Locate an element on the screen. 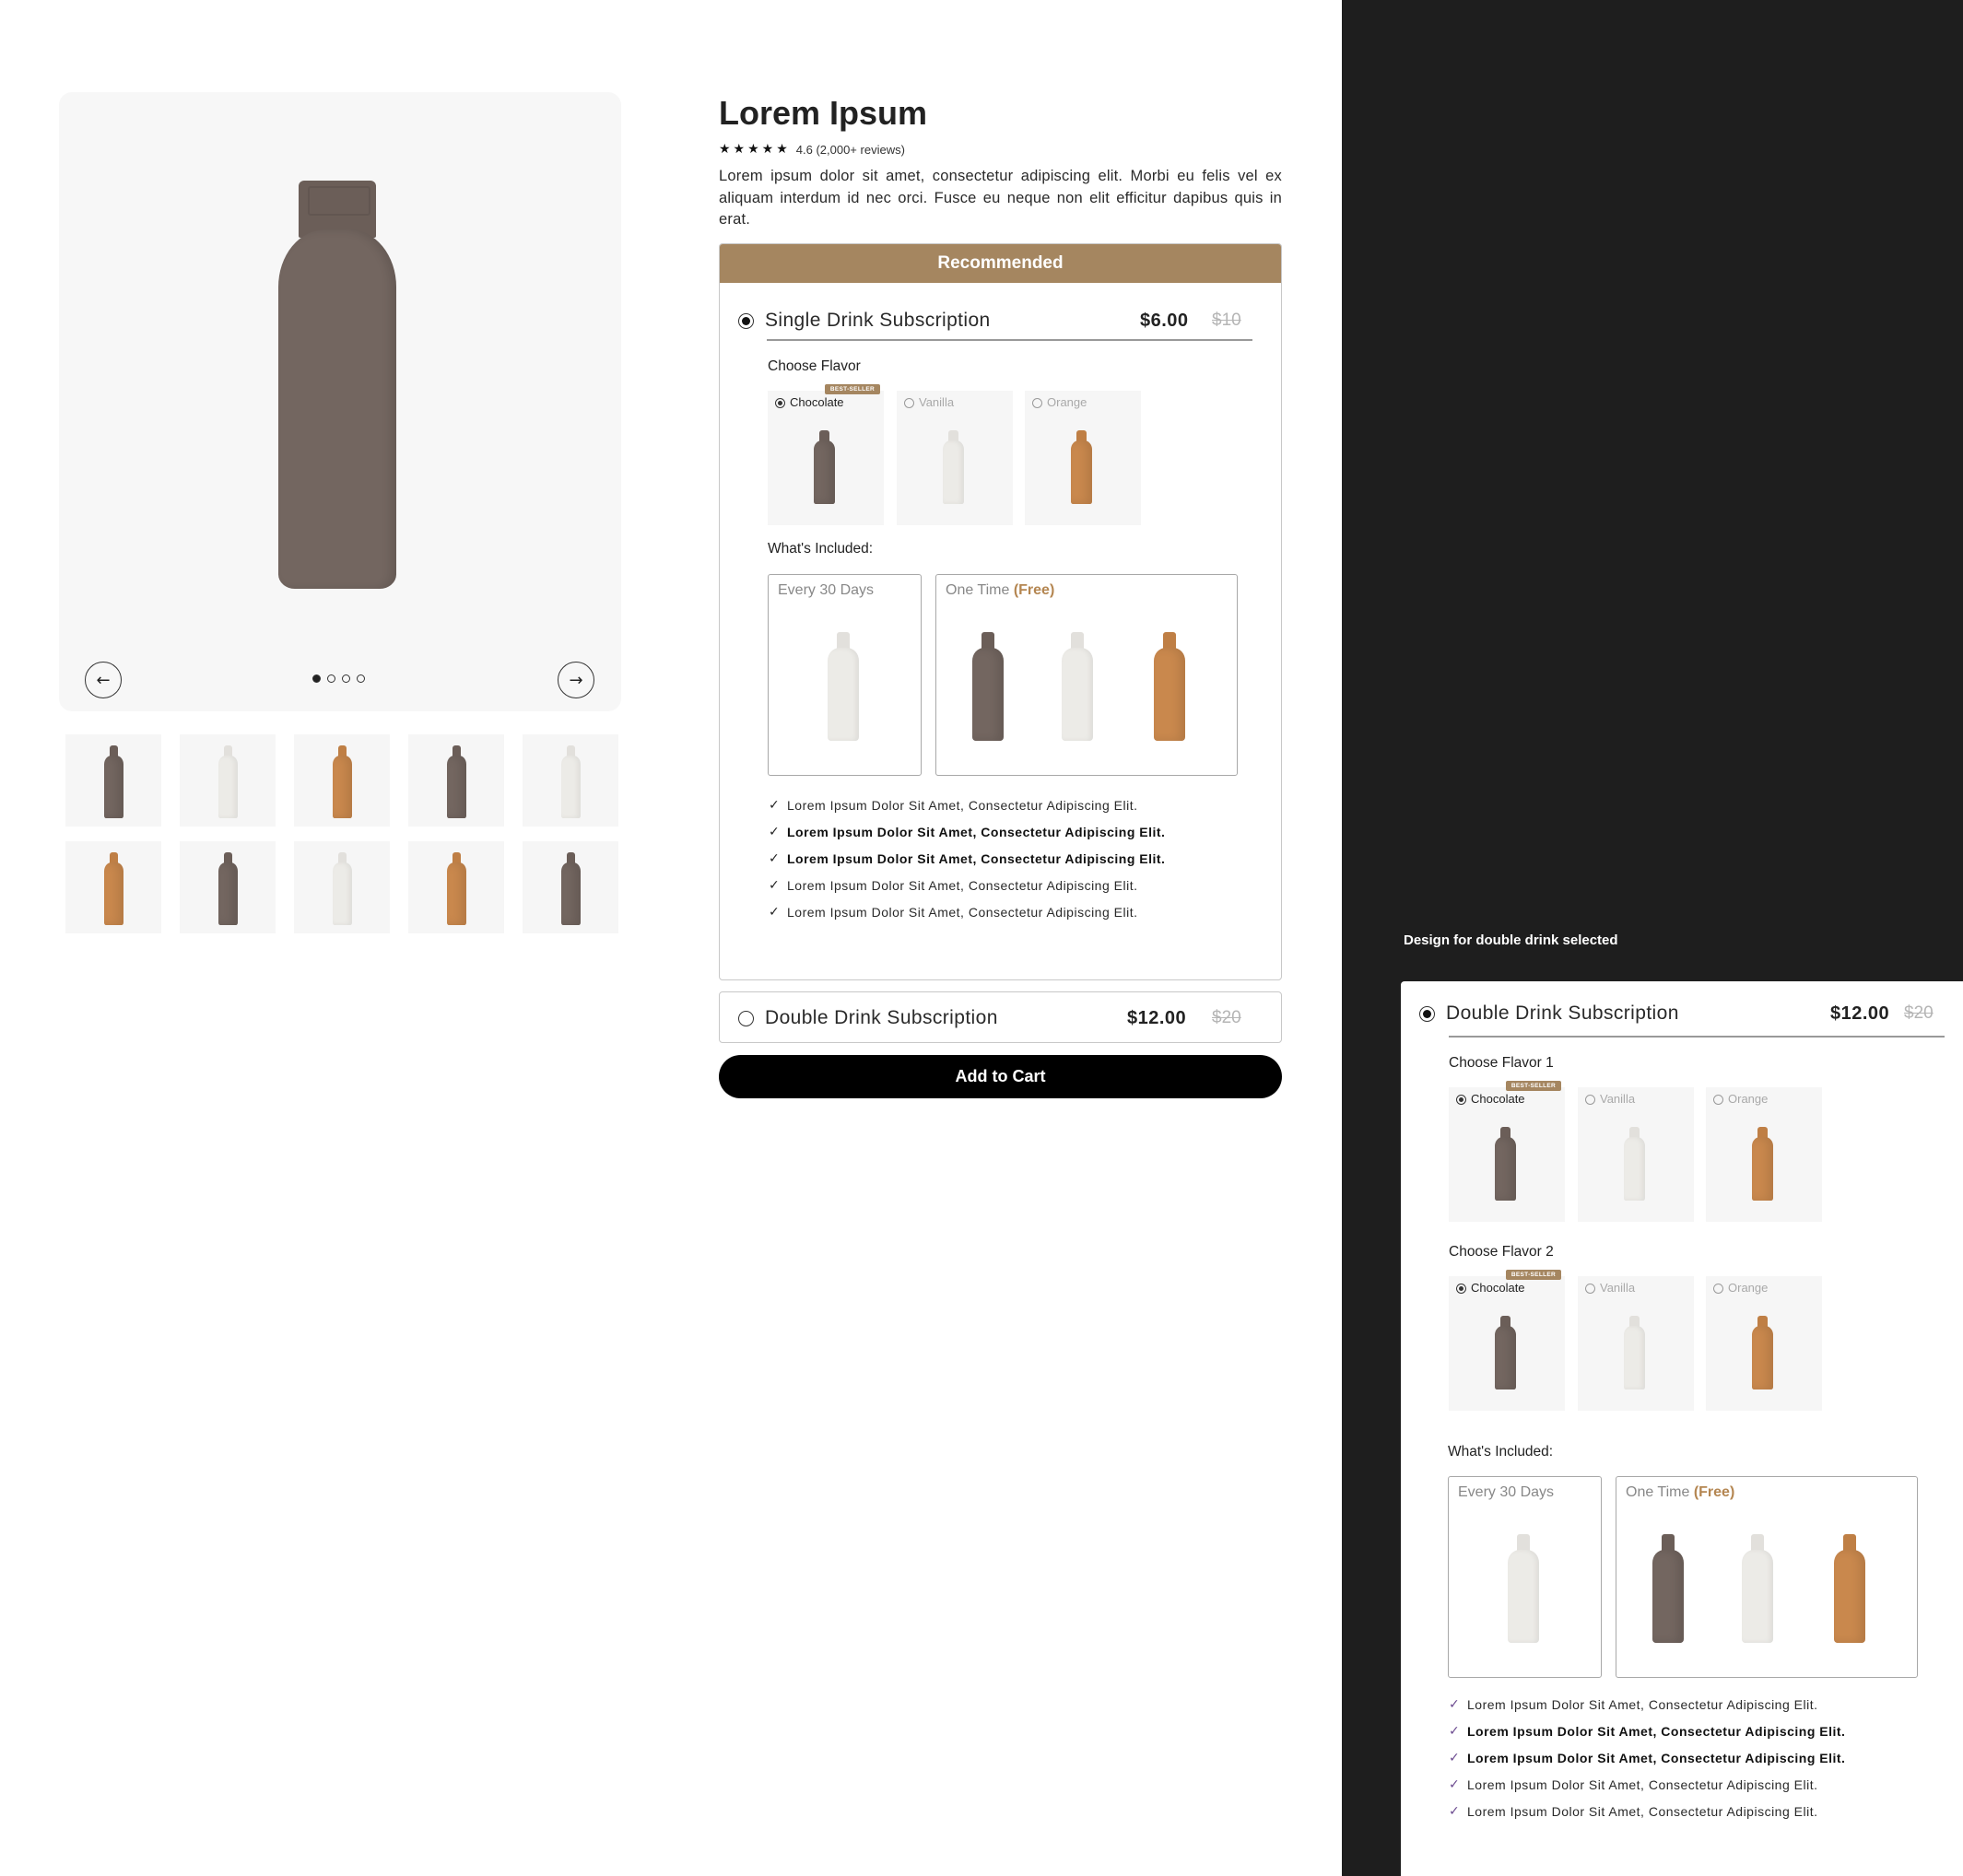  double-subscription-name: Double Drink Subscription is located at coordinates (1562, 1013).